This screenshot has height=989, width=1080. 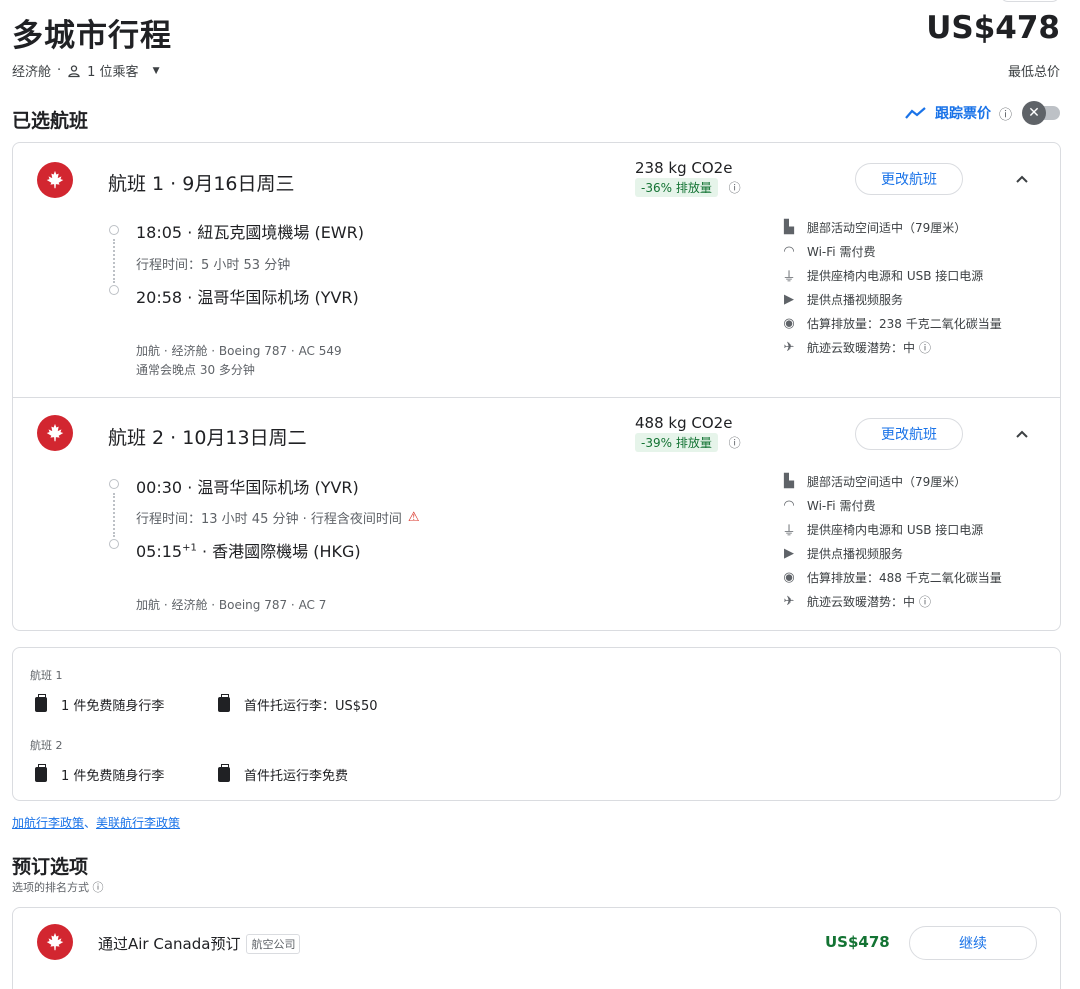 I want to click on flight-1-co2-badge: -36% 排放量, so click(x=676, y=187).